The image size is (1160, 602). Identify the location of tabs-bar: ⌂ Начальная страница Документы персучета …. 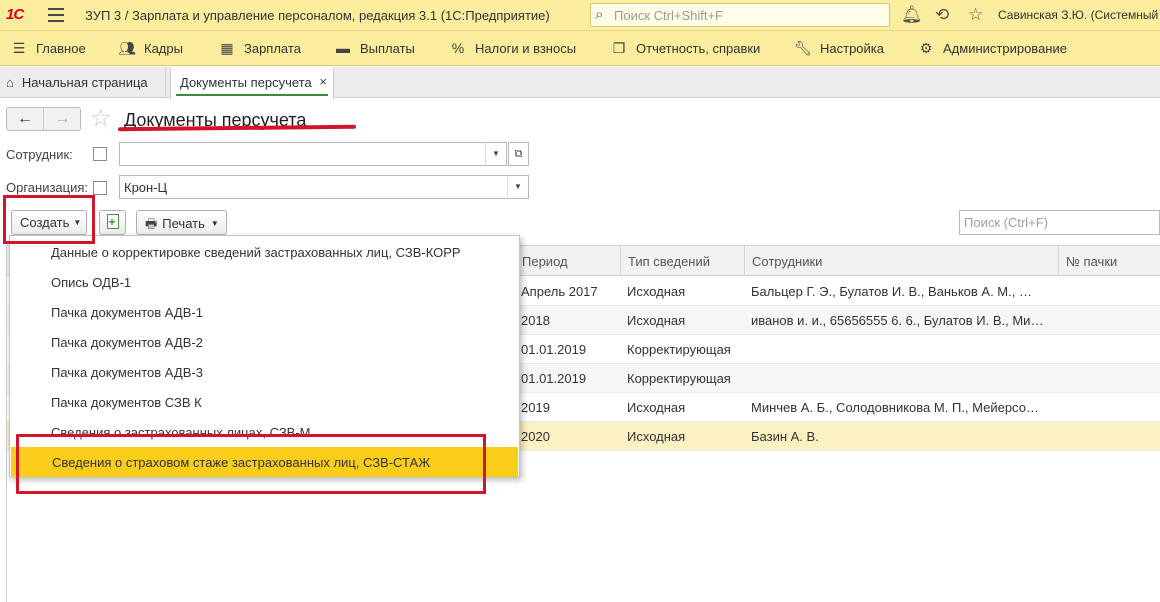
(580, 83).